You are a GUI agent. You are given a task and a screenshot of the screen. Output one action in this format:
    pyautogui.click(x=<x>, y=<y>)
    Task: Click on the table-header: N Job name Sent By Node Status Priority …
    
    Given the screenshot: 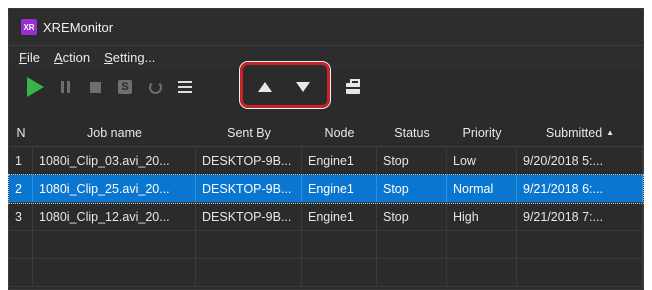 What is the action you would take?
    pyautogui.click(x=326, y=133)
    